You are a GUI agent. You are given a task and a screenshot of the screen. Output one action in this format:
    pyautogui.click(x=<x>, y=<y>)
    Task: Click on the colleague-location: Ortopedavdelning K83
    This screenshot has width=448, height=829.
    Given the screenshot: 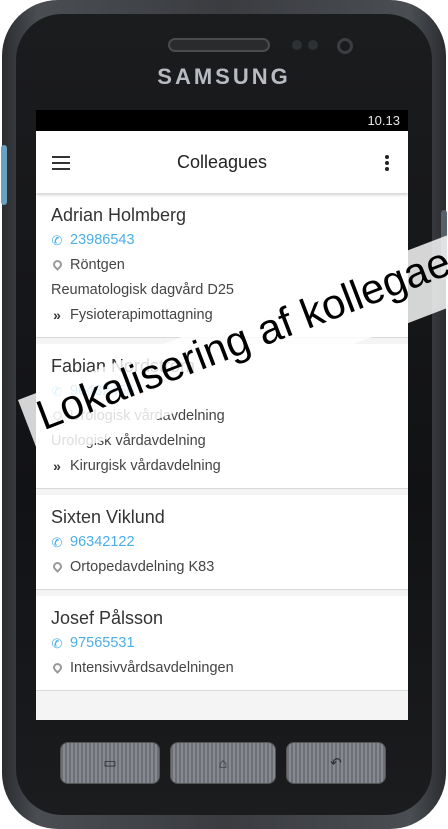 What is the action you would take?
    pyautogui.click(x=222, y=567)
    